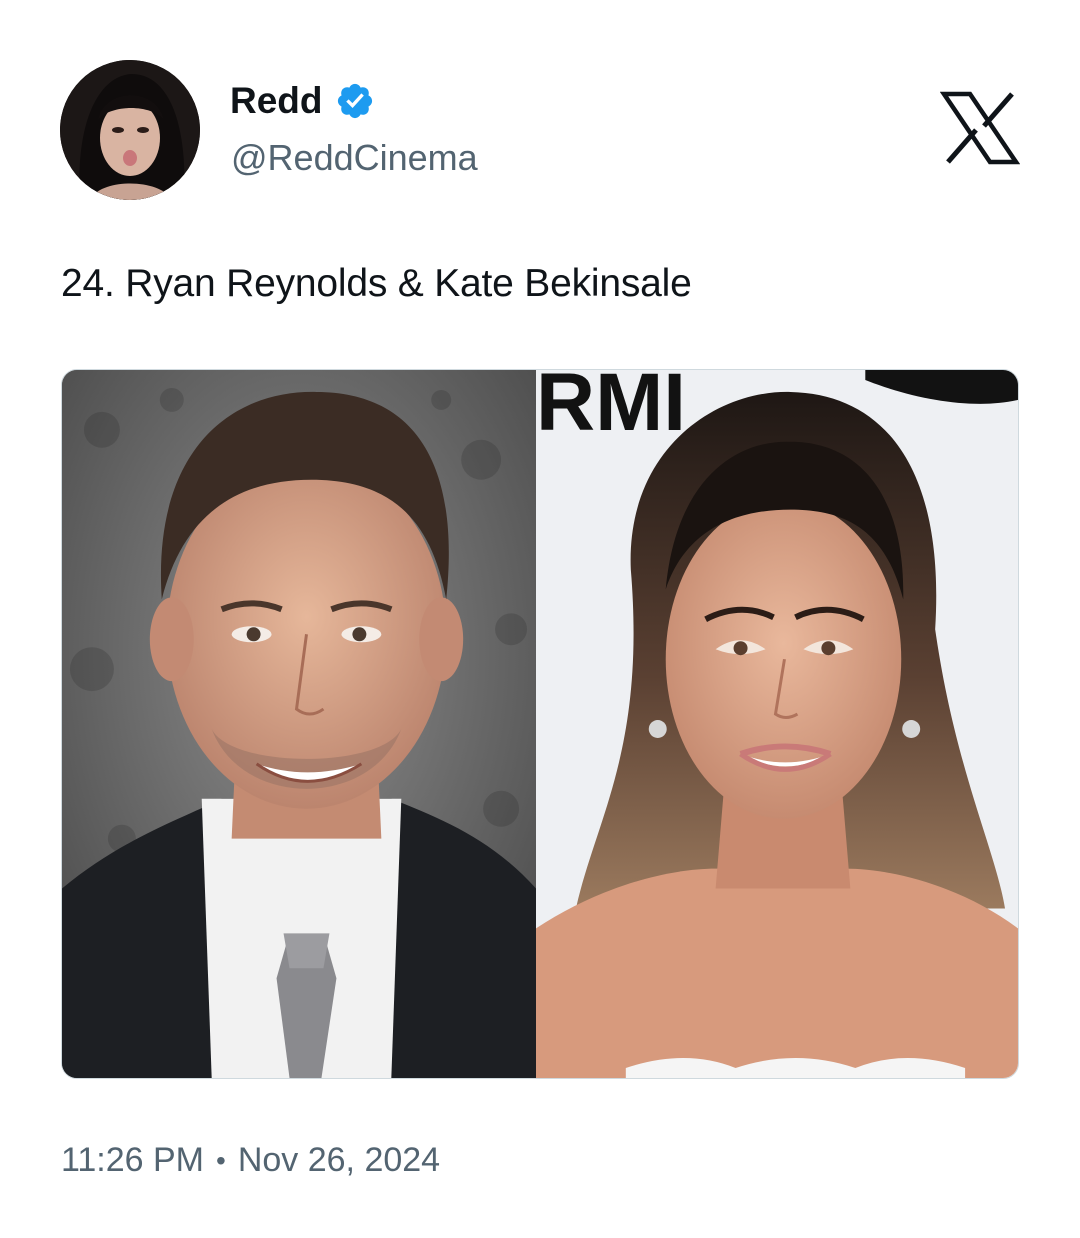  What do you see at coordinates (355, 101) in the screenshot?
I see `verified-badge-icon` at bounding box center [355, 101].